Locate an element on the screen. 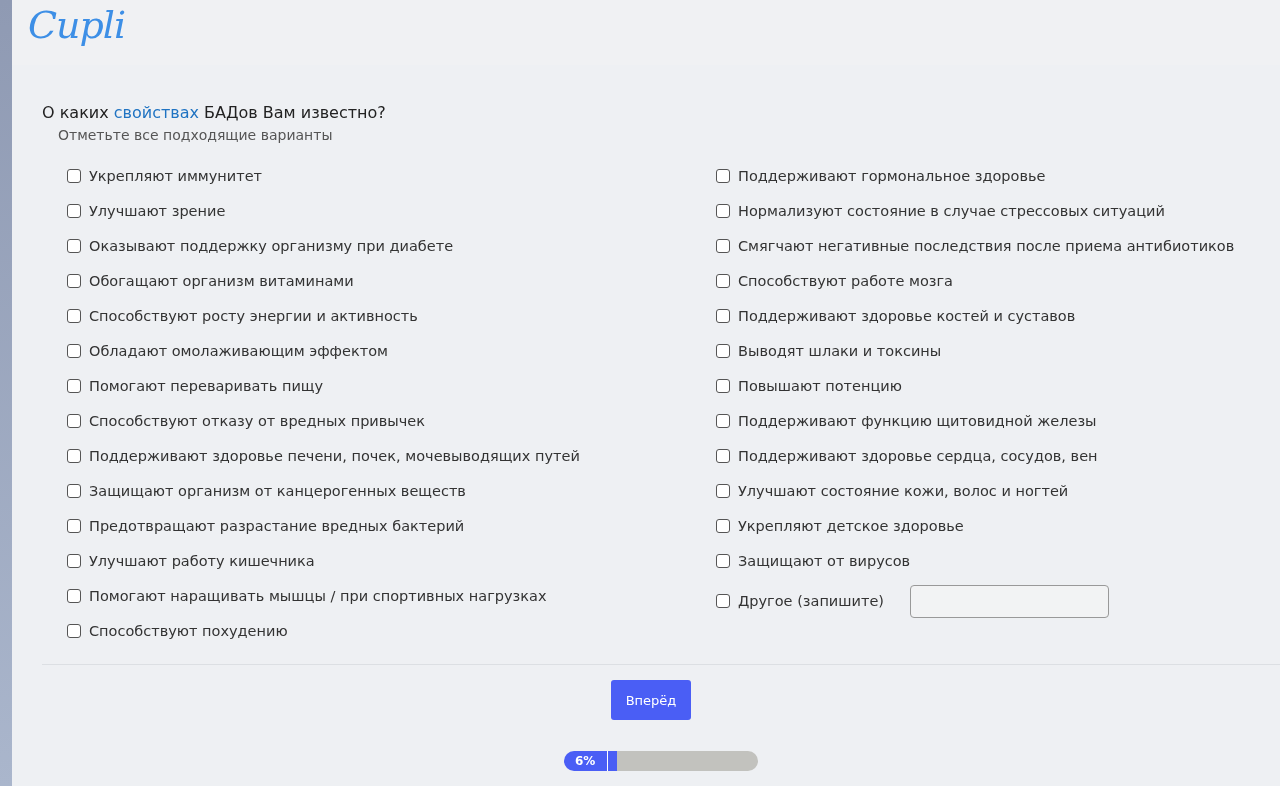 Image resolution: width=1280 pixels, height=786 pixels. option-label: Способствуют работе мозга is located at coordinates (845, 280).